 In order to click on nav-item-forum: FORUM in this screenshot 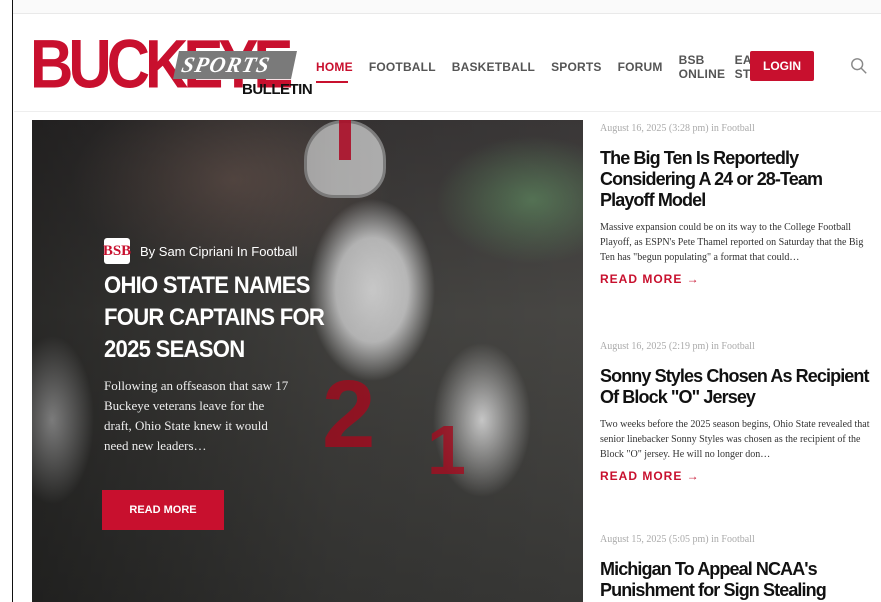, I will do `click(640, 67)`.